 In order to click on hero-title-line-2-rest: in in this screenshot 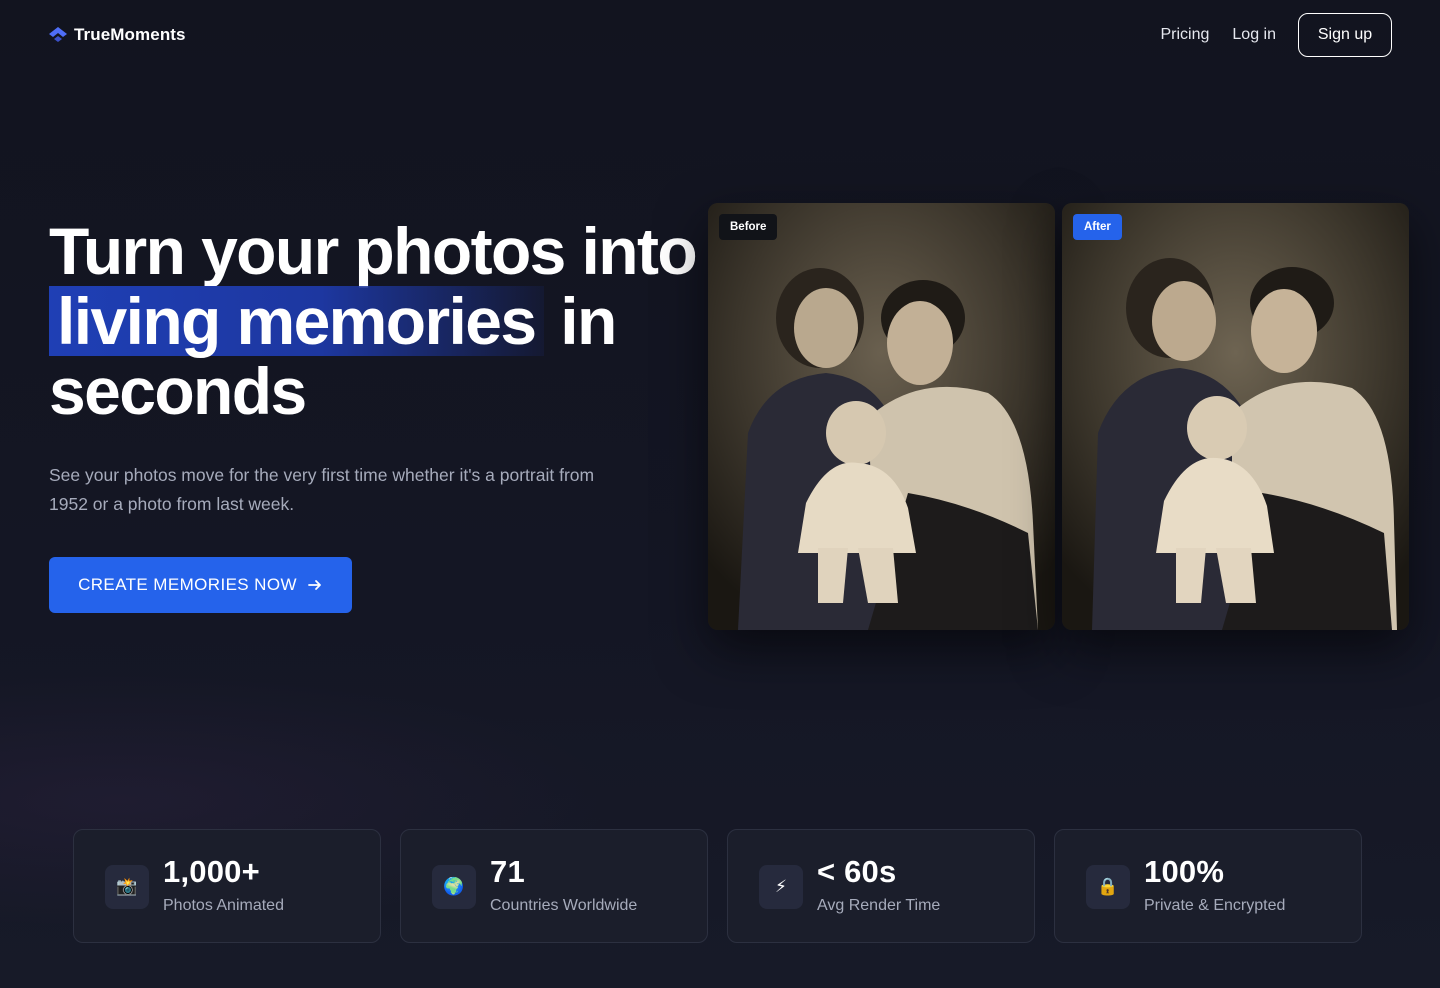, I will do `click(580, 321)`.